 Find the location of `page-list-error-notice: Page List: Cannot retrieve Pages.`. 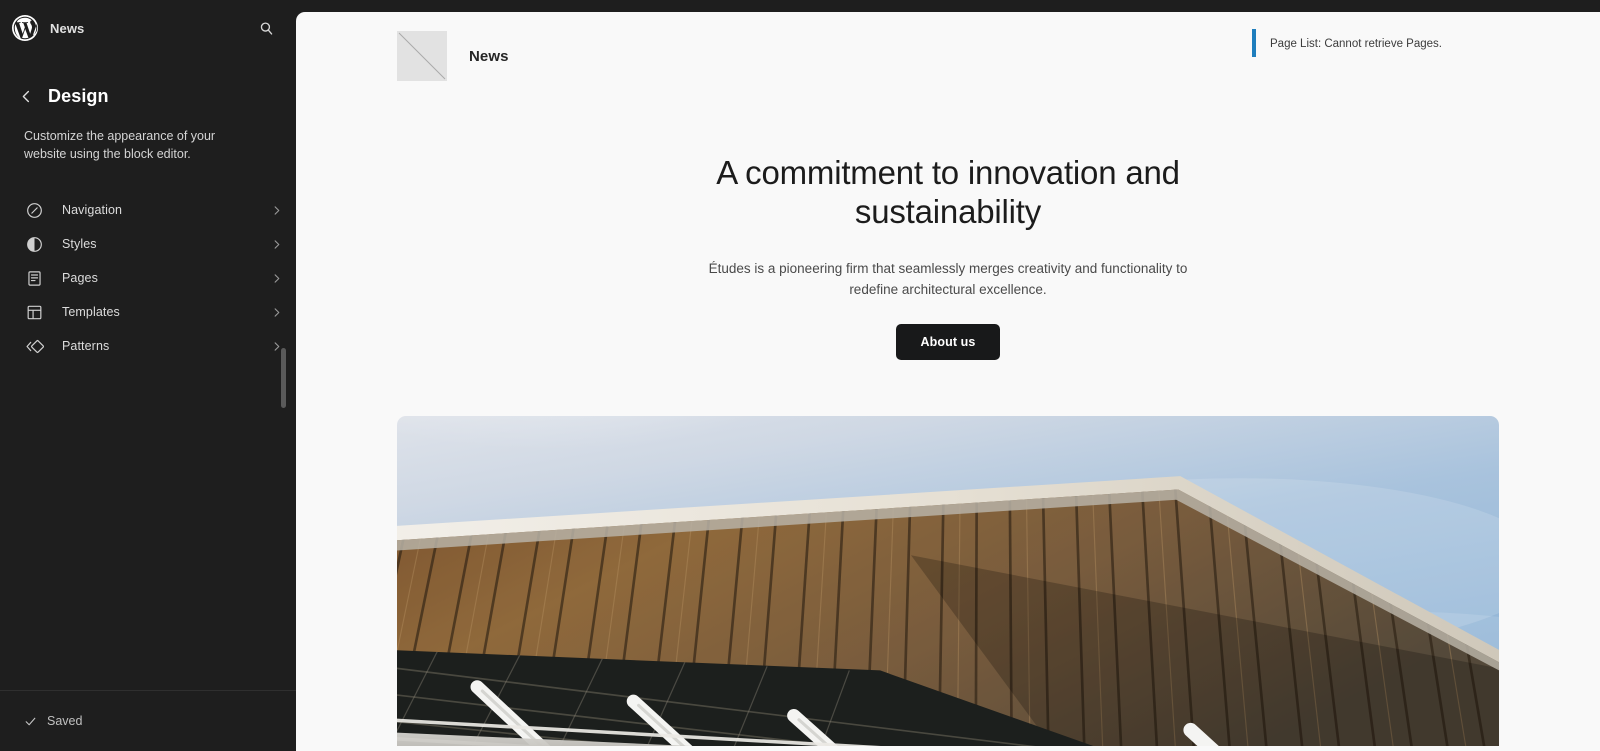

page-list-error-notice: Page List: Cannot retrieve Pages. is located at coordinates (1347, 43).